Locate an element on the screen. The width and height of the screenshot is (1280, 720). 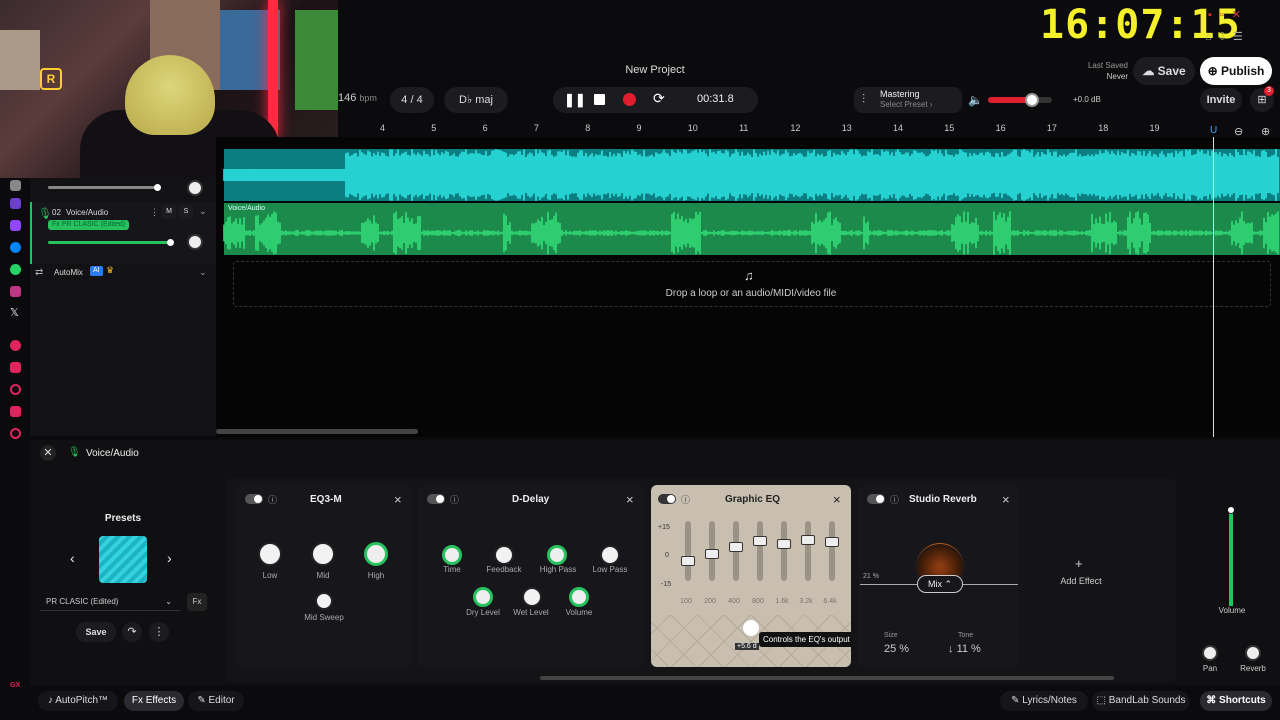
toolbar-icons: ⌂⇩☰ is located at coordinates (1227, 36).